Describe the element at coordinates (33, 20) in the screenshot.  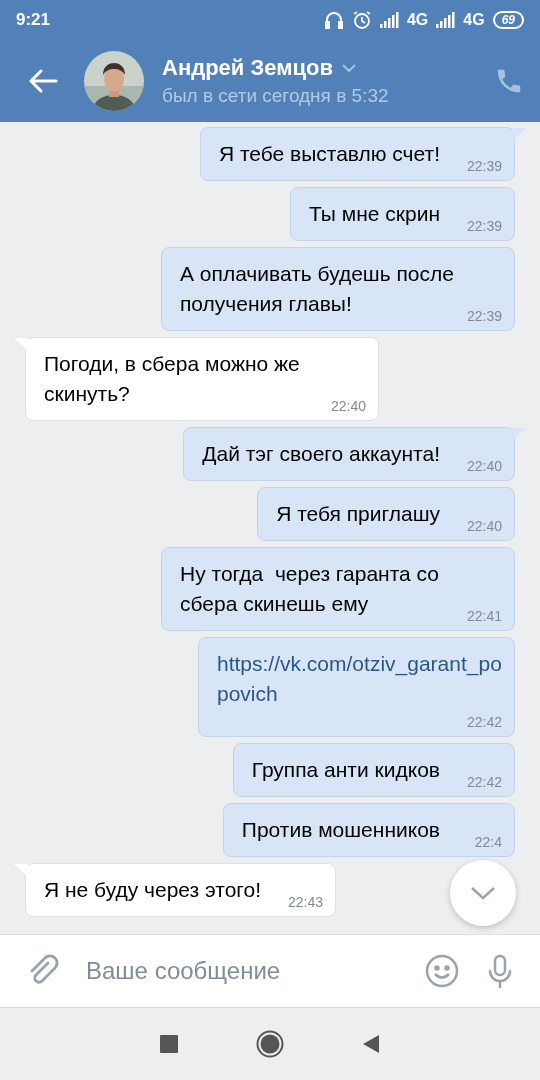
I see `clock-time: 9:21` at that location.